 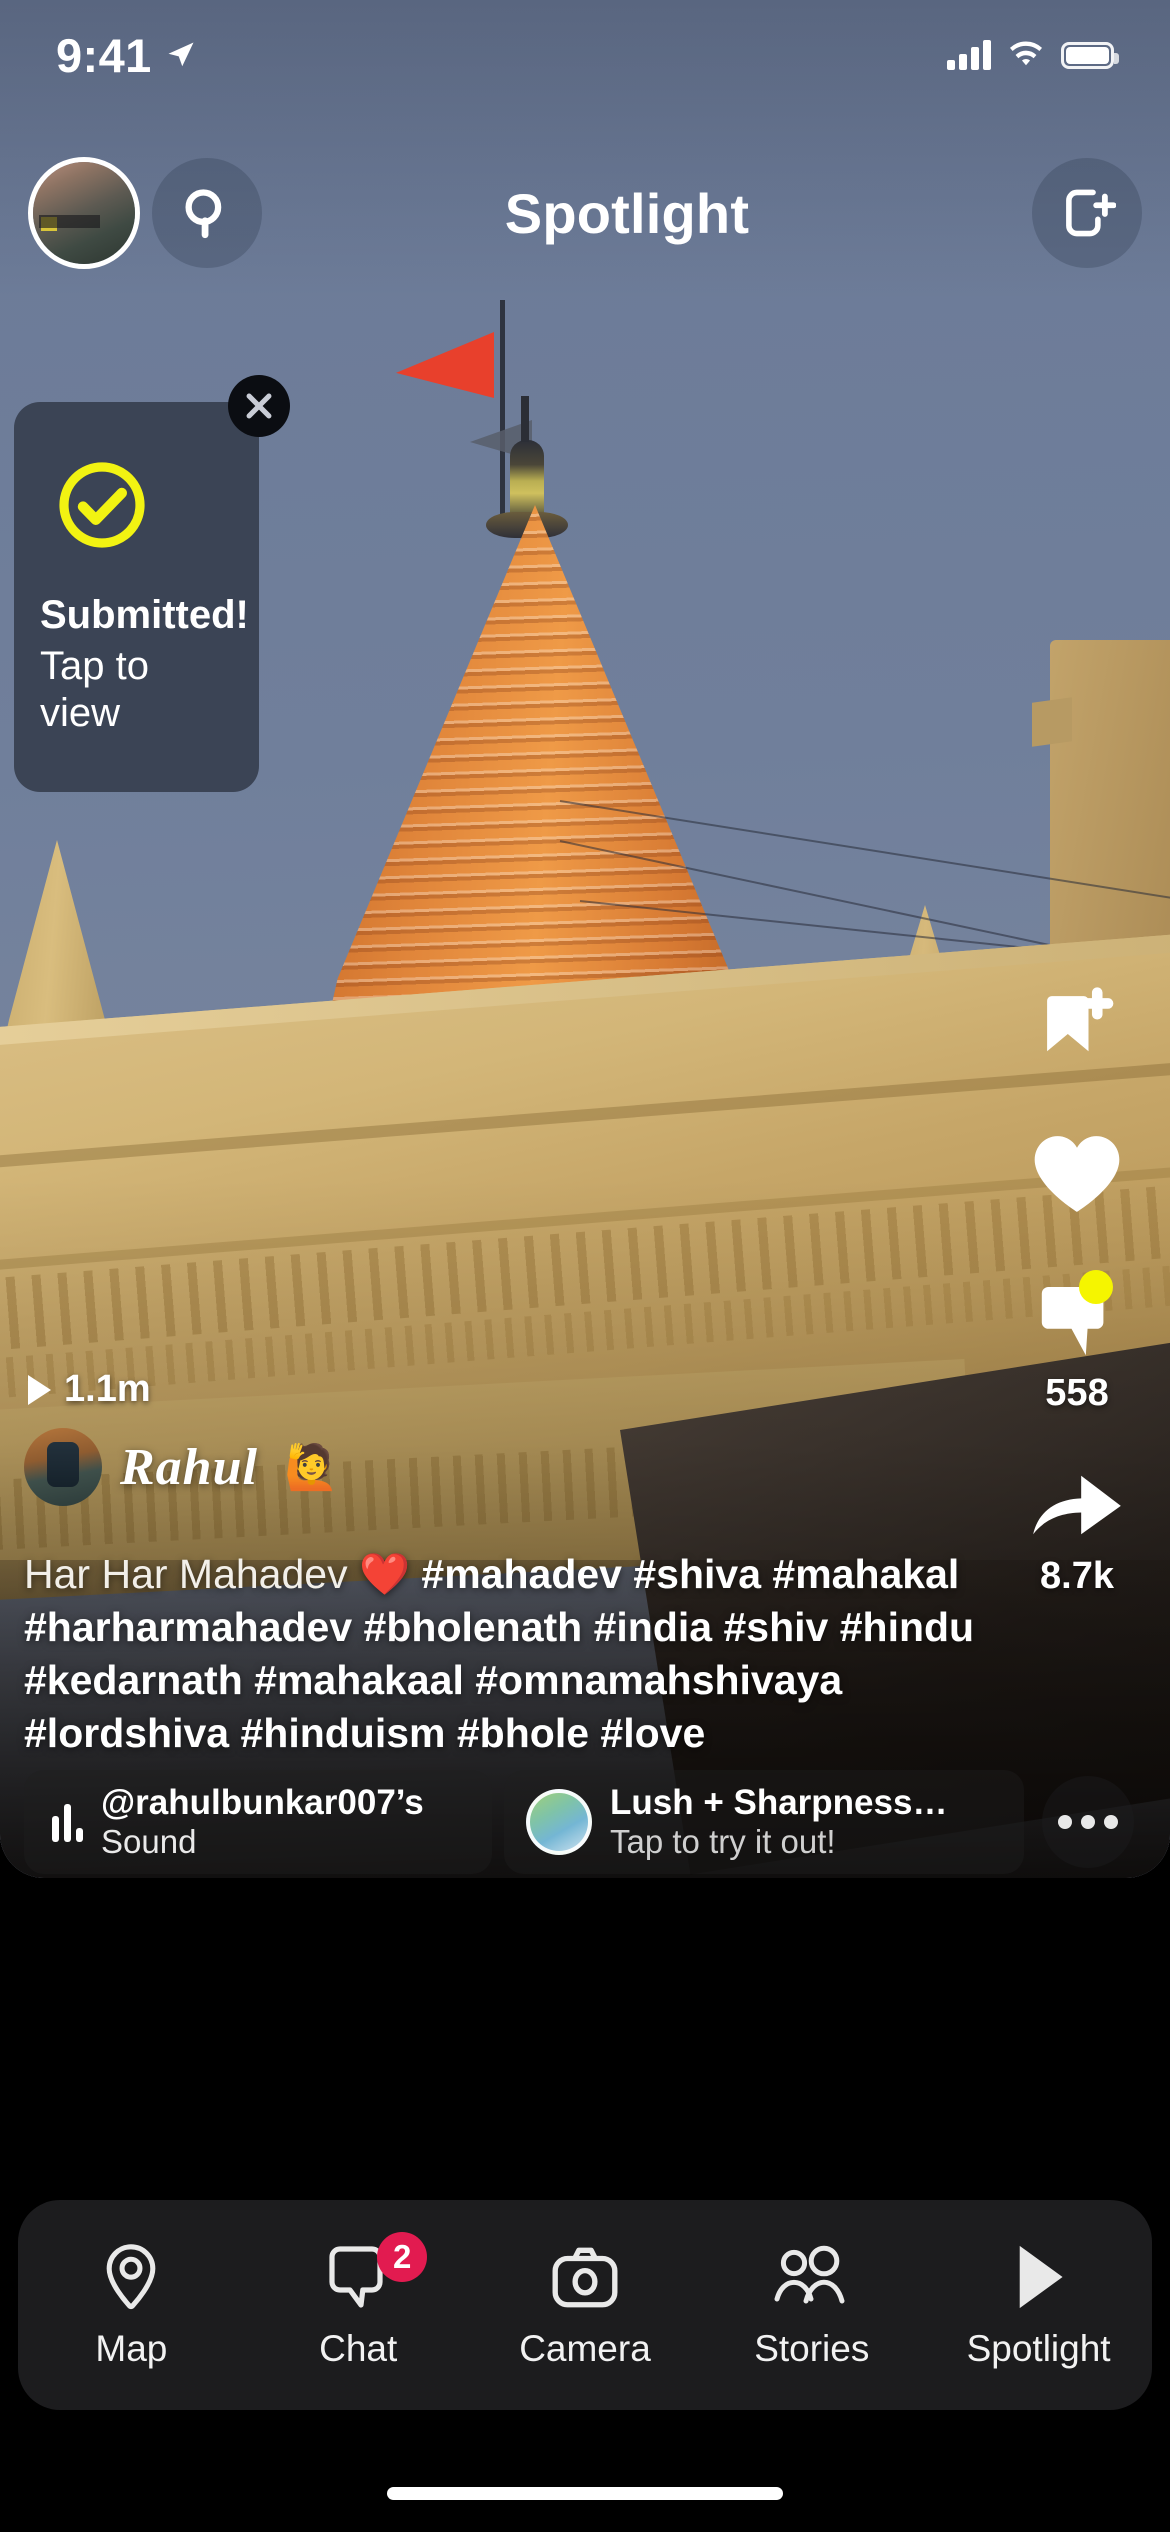 I want to click on audio-waveform-icon, so click(x=64, y=1822).